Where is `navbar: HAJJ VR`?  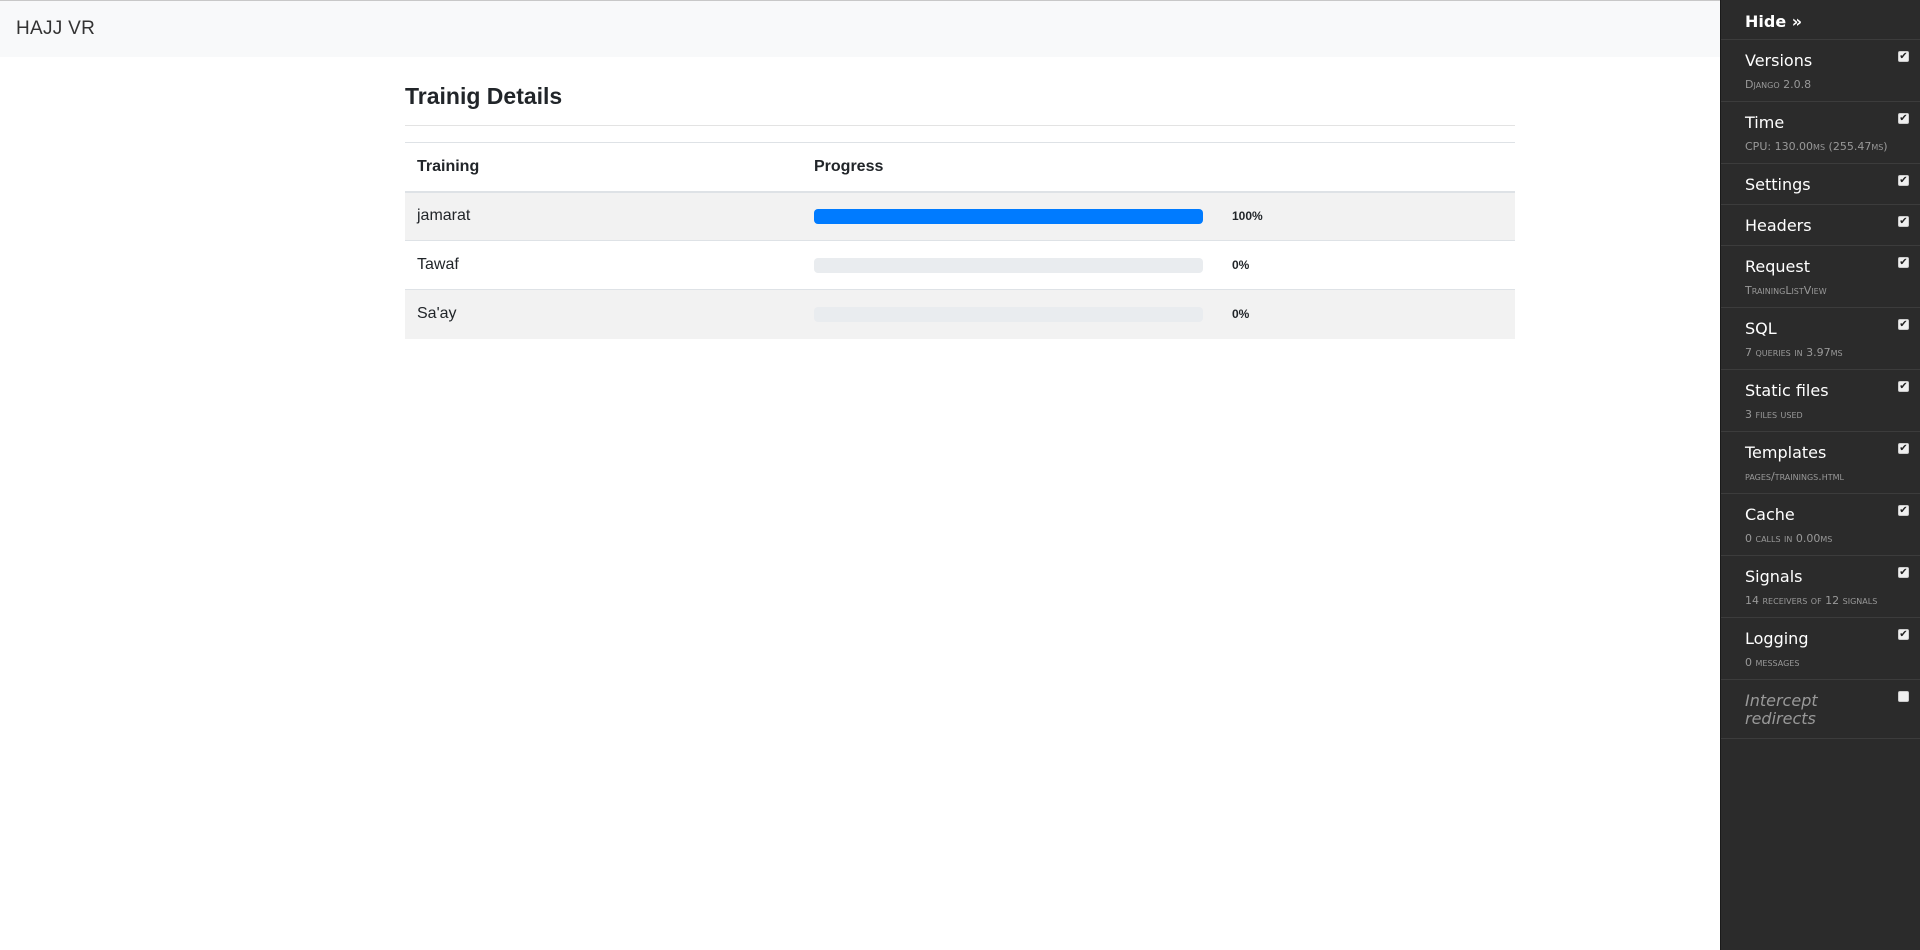 navbar: HAJJ VR is located at coordinates (960, 28).